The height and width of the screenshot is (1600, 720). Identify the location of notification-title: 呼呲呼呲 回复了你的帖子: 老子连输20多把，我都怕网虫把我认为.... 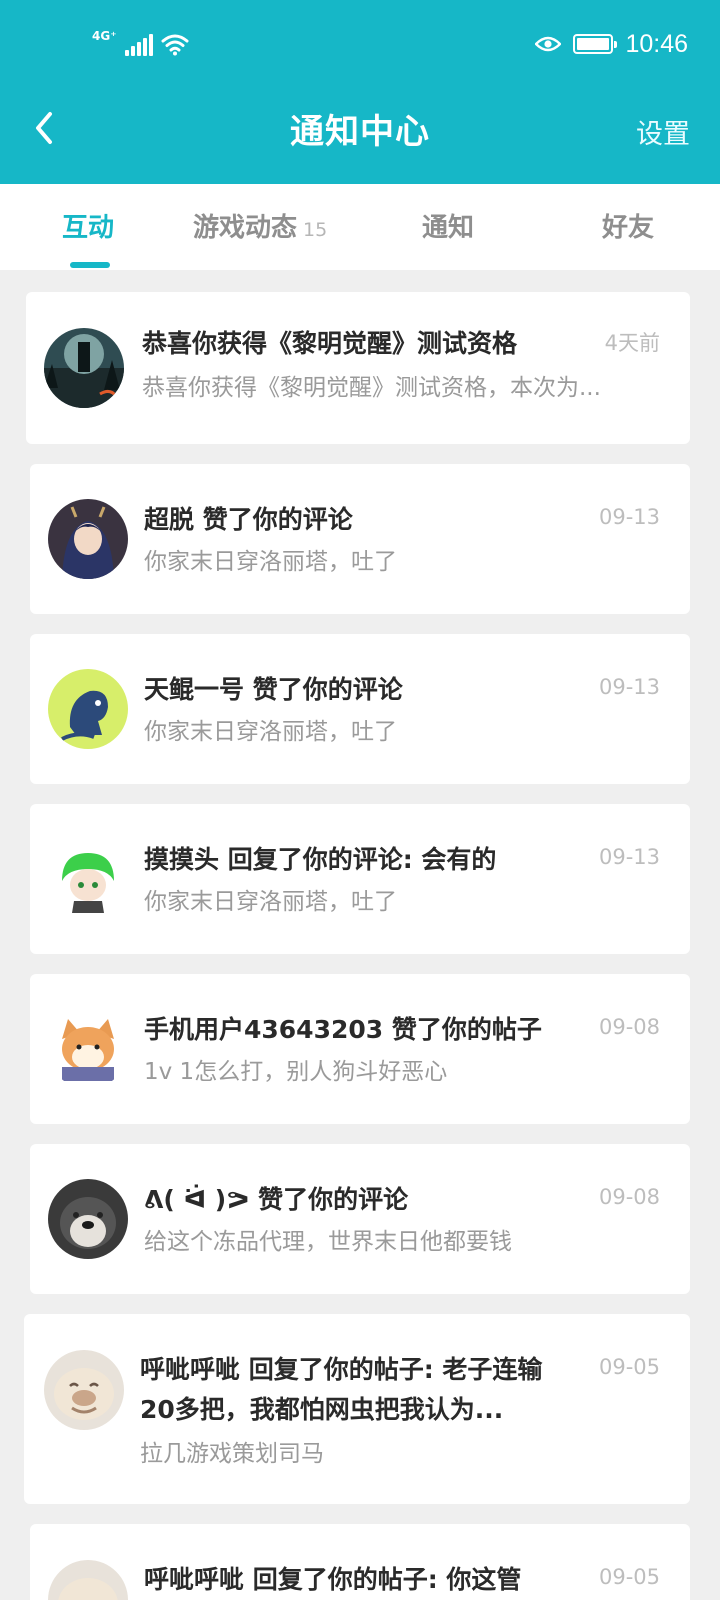
(341, 1389).